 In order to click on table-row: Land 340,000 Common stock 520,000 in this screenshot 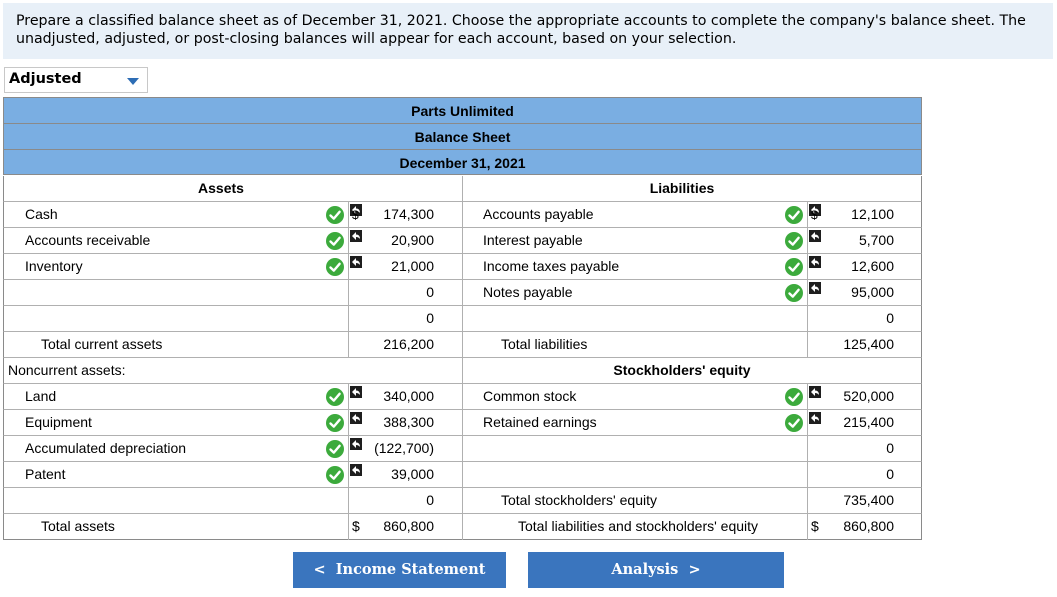, I will do `click(462, 397)`.